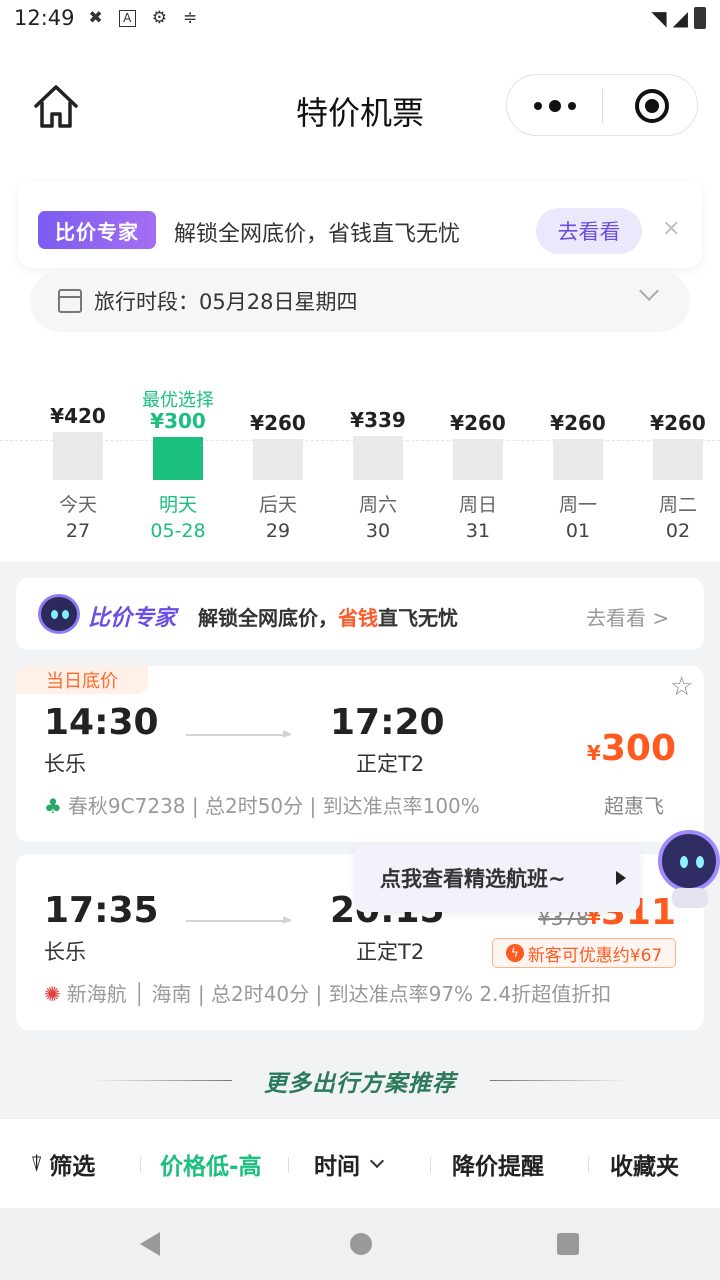  What do you see at coordinates (52, 994) in the screenshot?
I see `airline-icon: ✺` at bounding box center [52, 994].